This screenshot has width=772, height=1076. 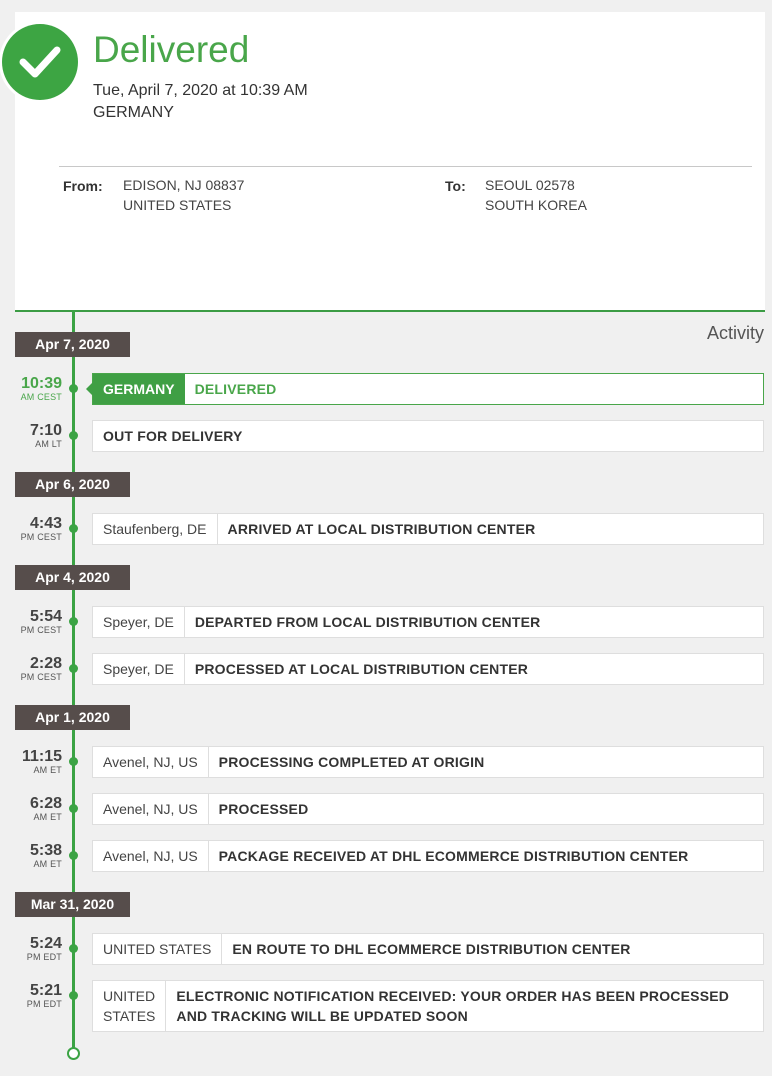 I want to click on event-time-value: 7:10, so click(x=45, y=430).